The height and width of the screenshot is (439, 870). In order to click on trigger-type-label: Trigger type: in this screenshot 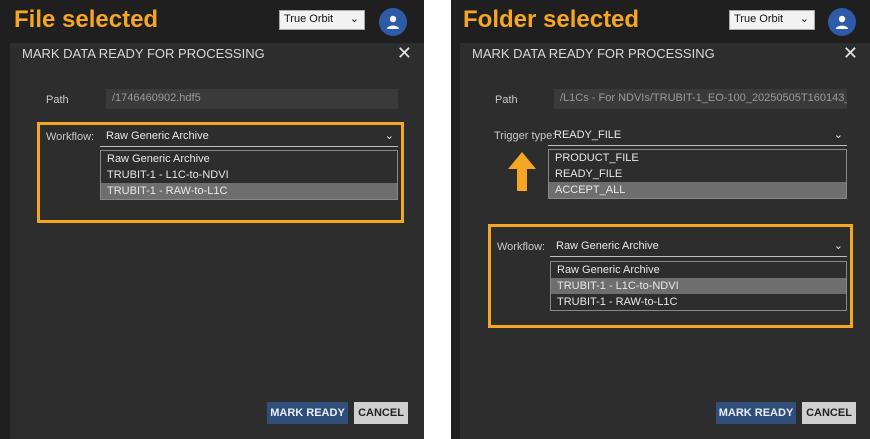, I will do `click(525, 136)`.